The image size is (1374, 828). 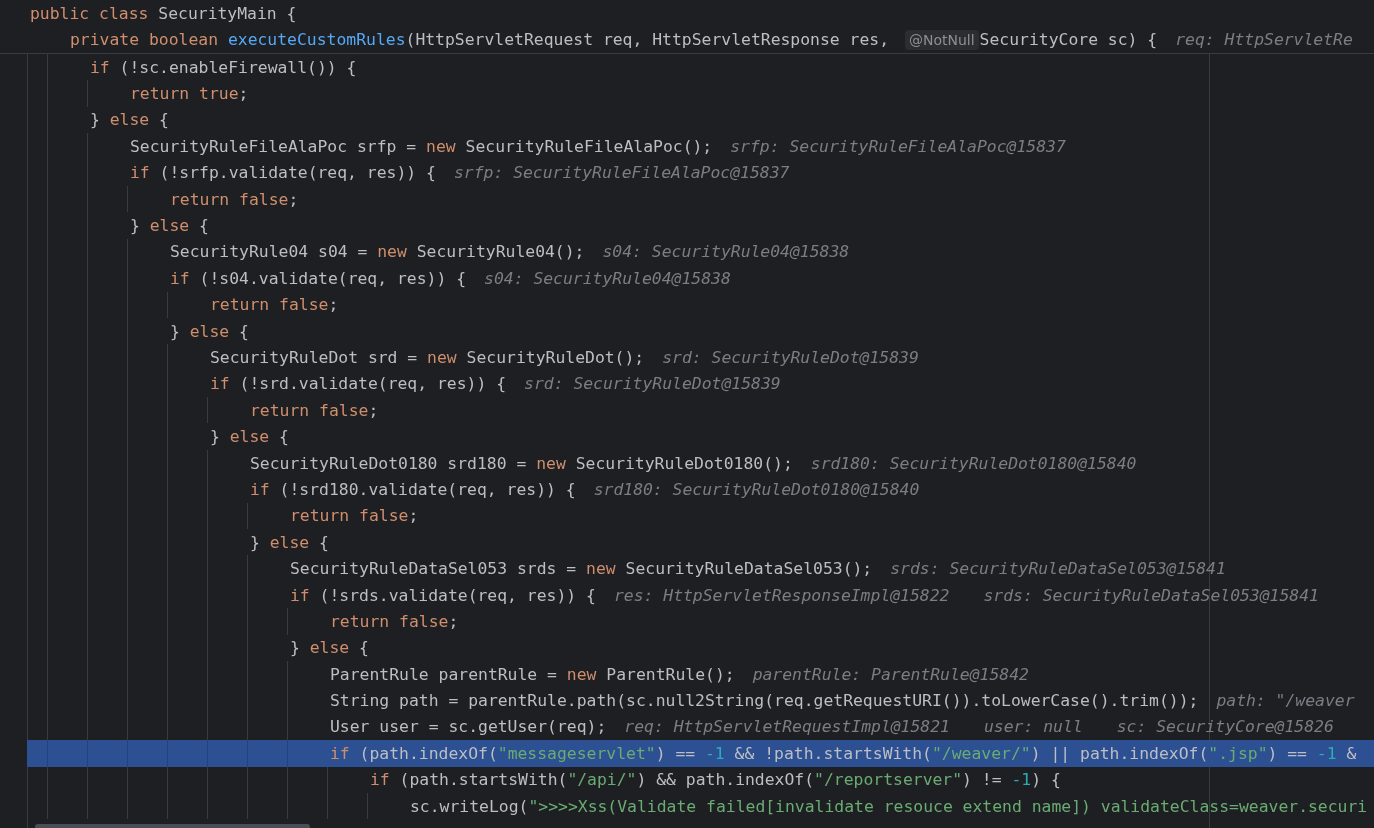 What do you see at coordinates (172, 826) in the screenshot?
I see `horizontal-scrollbar` at bounding box center [172, 826].